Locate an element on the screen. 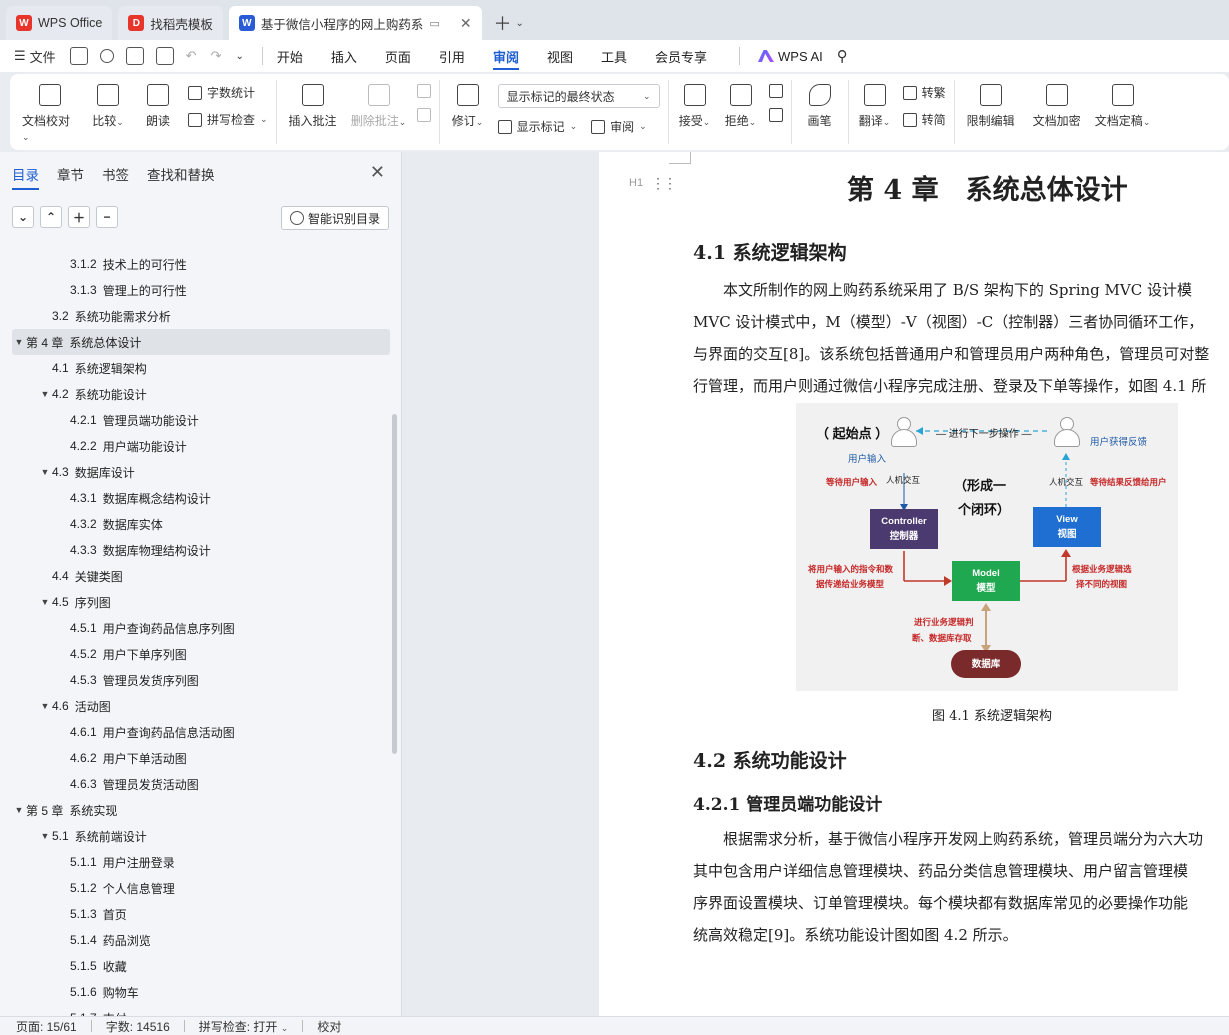 This screenshot has height=1035, width=1229. toc-item: ▼ 4.2 系统功能设计 is located at coordinates (201, 394).